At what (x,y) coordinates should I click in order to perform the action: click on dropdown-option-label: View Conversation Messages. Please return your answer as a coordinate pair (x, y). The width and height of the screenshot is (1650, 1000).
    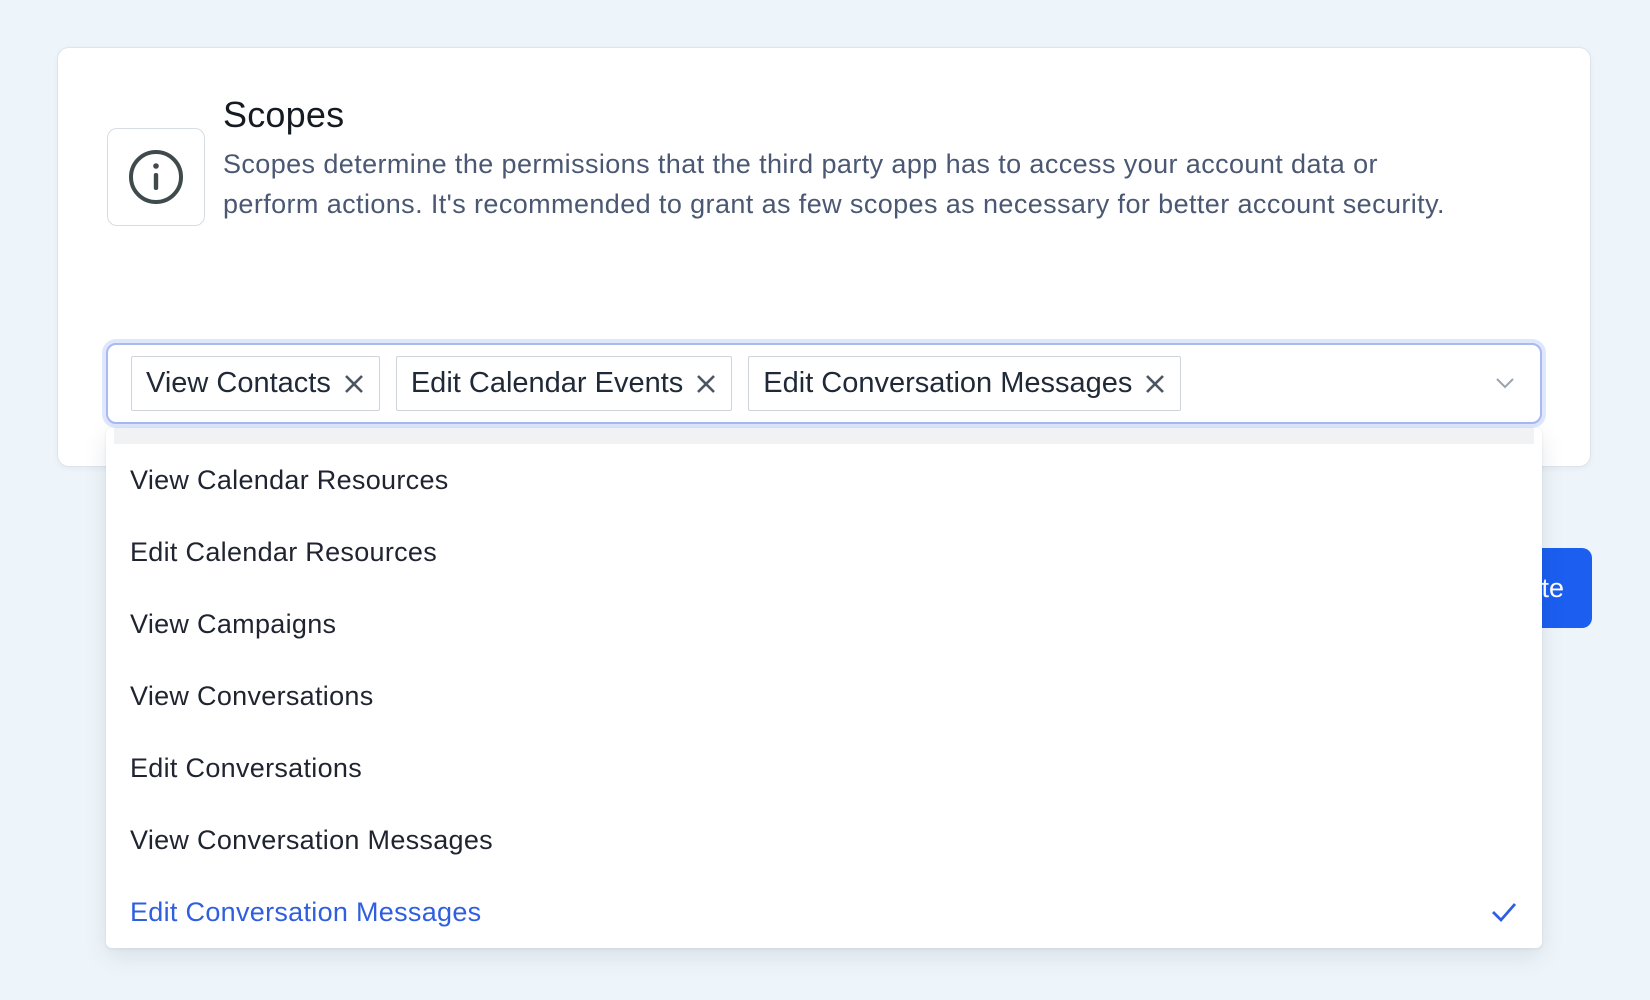
    Looking at the image, I should click on (311, 839).